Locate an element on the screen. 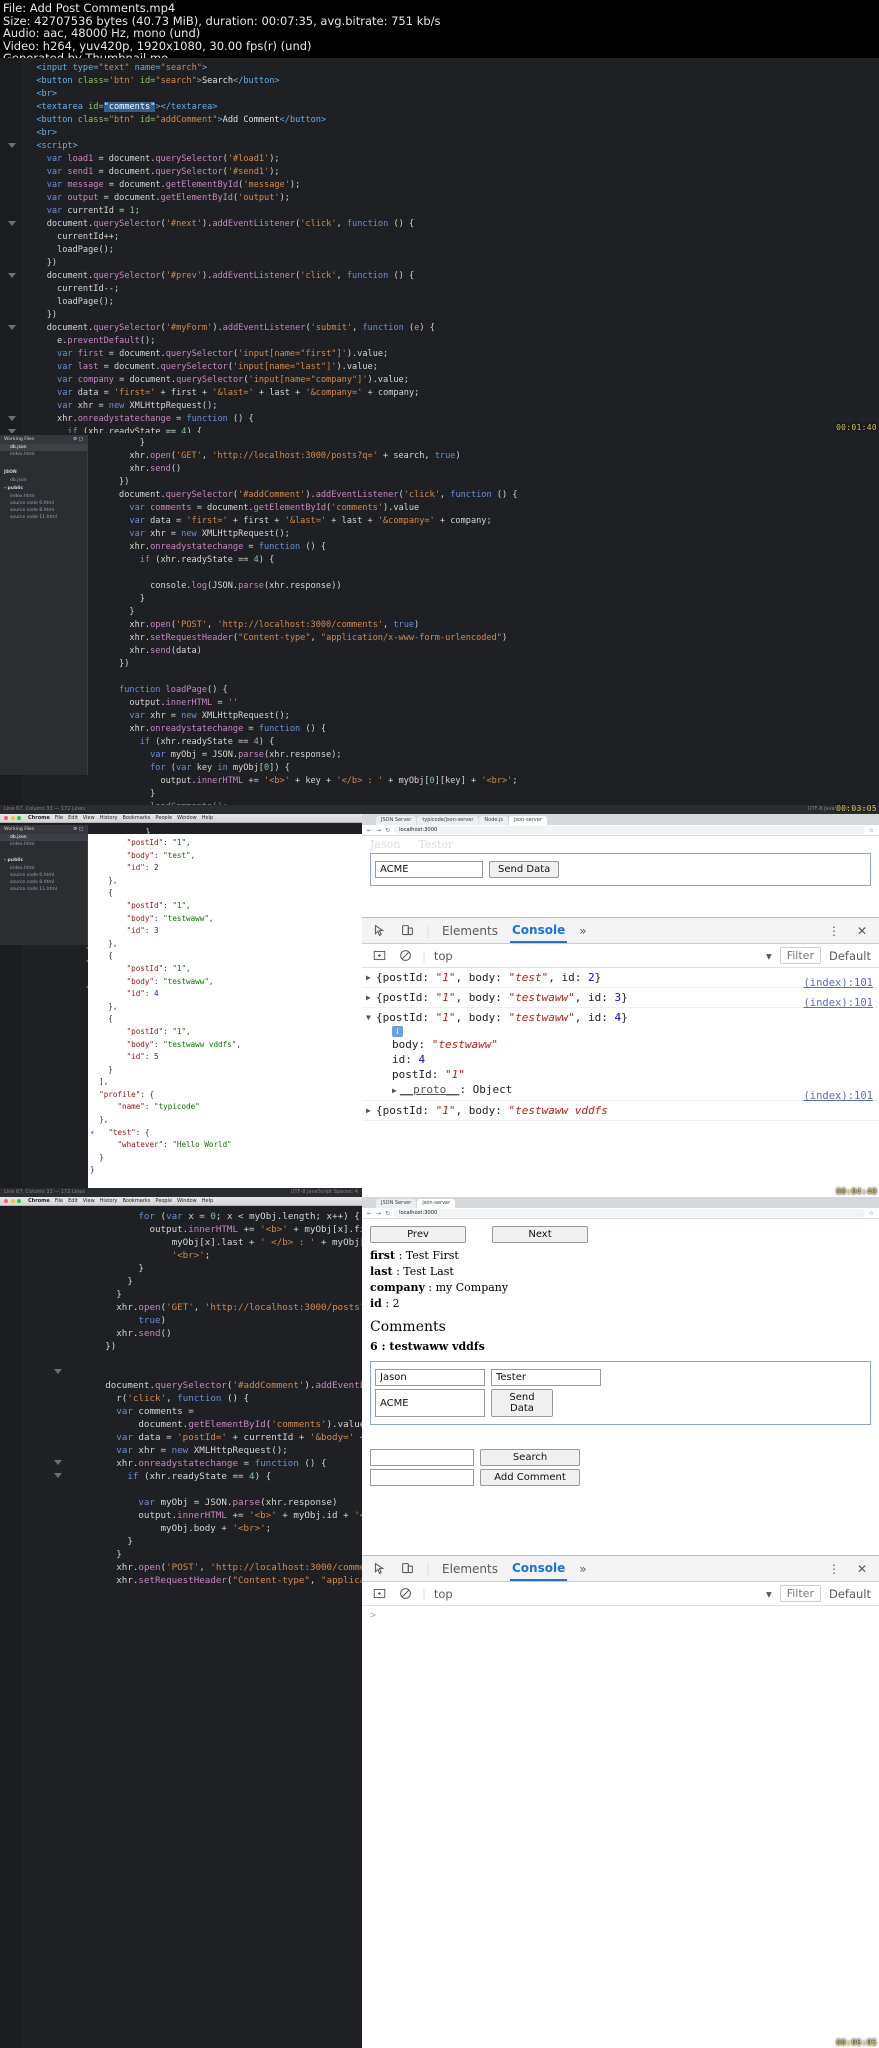  prev-button: Prev is located at coordinates (418, 1234).